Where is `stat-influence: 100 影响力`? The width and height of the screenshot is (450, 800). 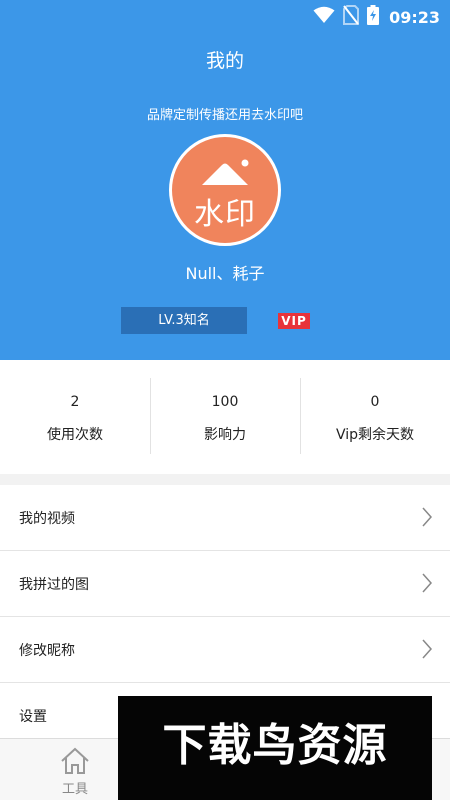 stat-influence: 100 影响力 is located at coordinates (225, 417).